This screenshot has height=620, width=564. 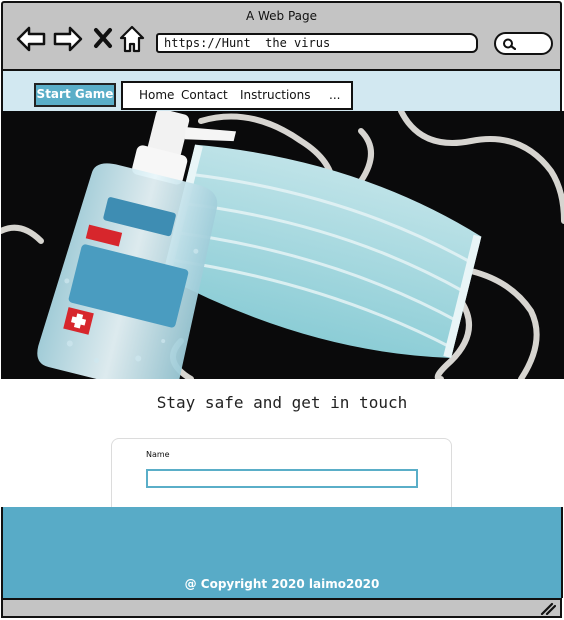 I want to click on home-icon, so click(x=132, y=39).